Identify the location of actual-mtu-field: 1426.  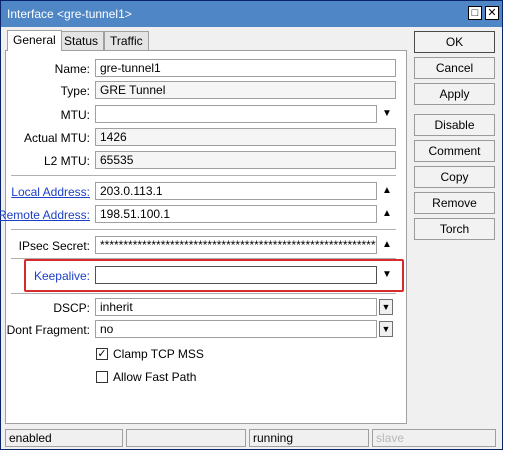
(245, 137).